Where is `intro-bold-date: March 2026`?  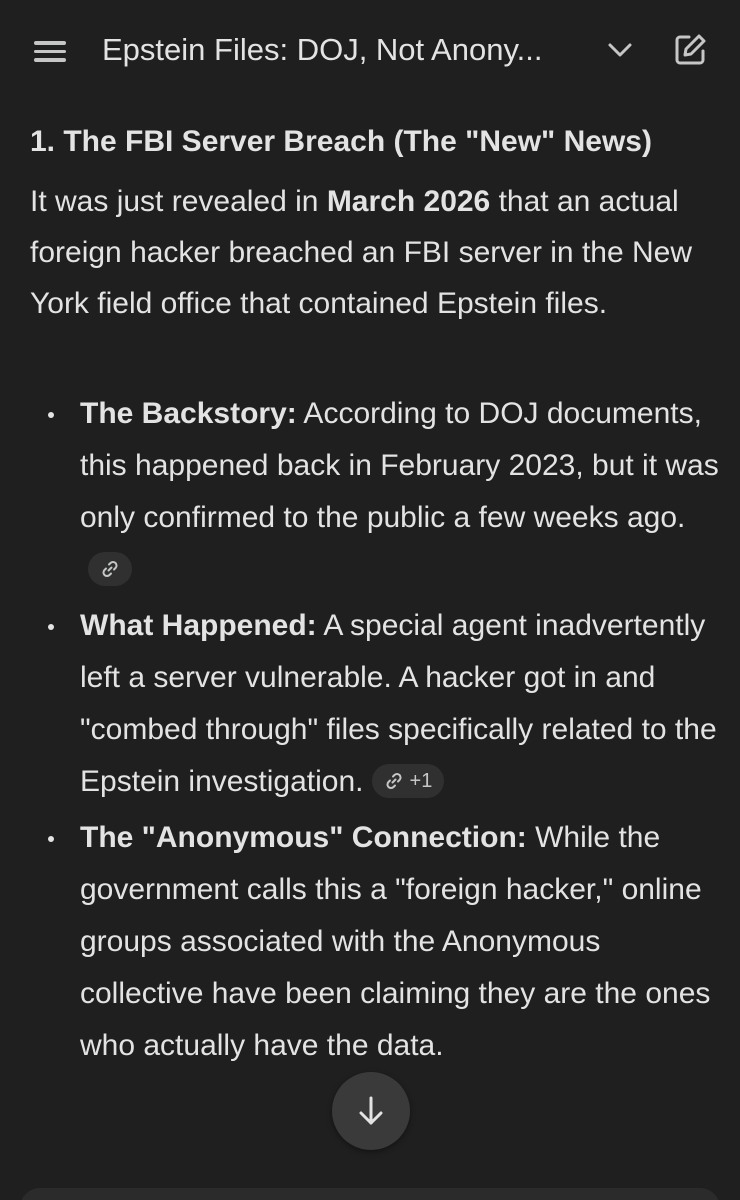
intro-bold-date: March 2026 is located at coordinates (408, 201).